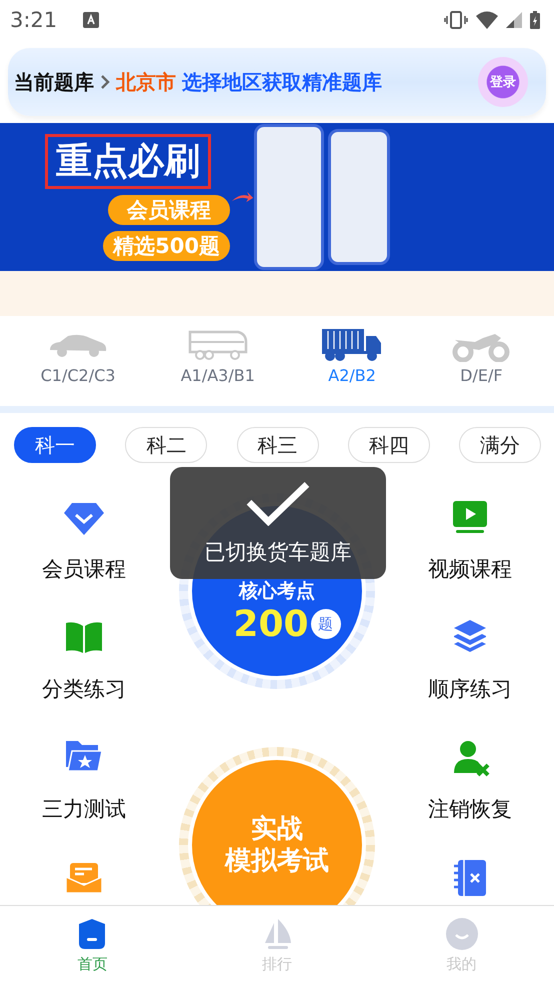 The width and height of the screenshot is (554, 984). I want to click on feature-label: 顺序练习, so click(470, 689).